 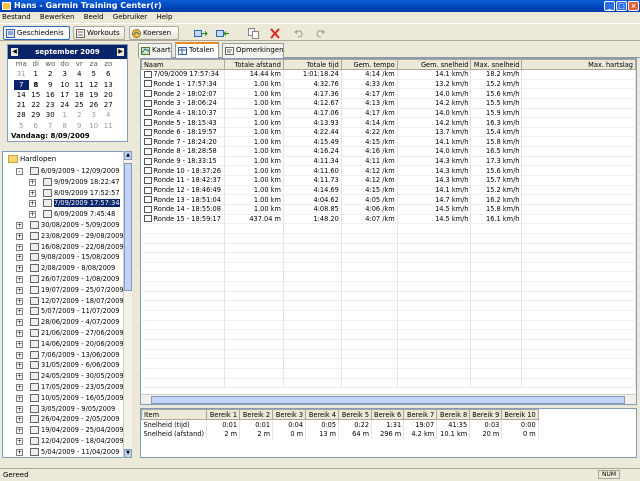 I want to click on column-header: Bereik 6, so click(x=388, y=415).